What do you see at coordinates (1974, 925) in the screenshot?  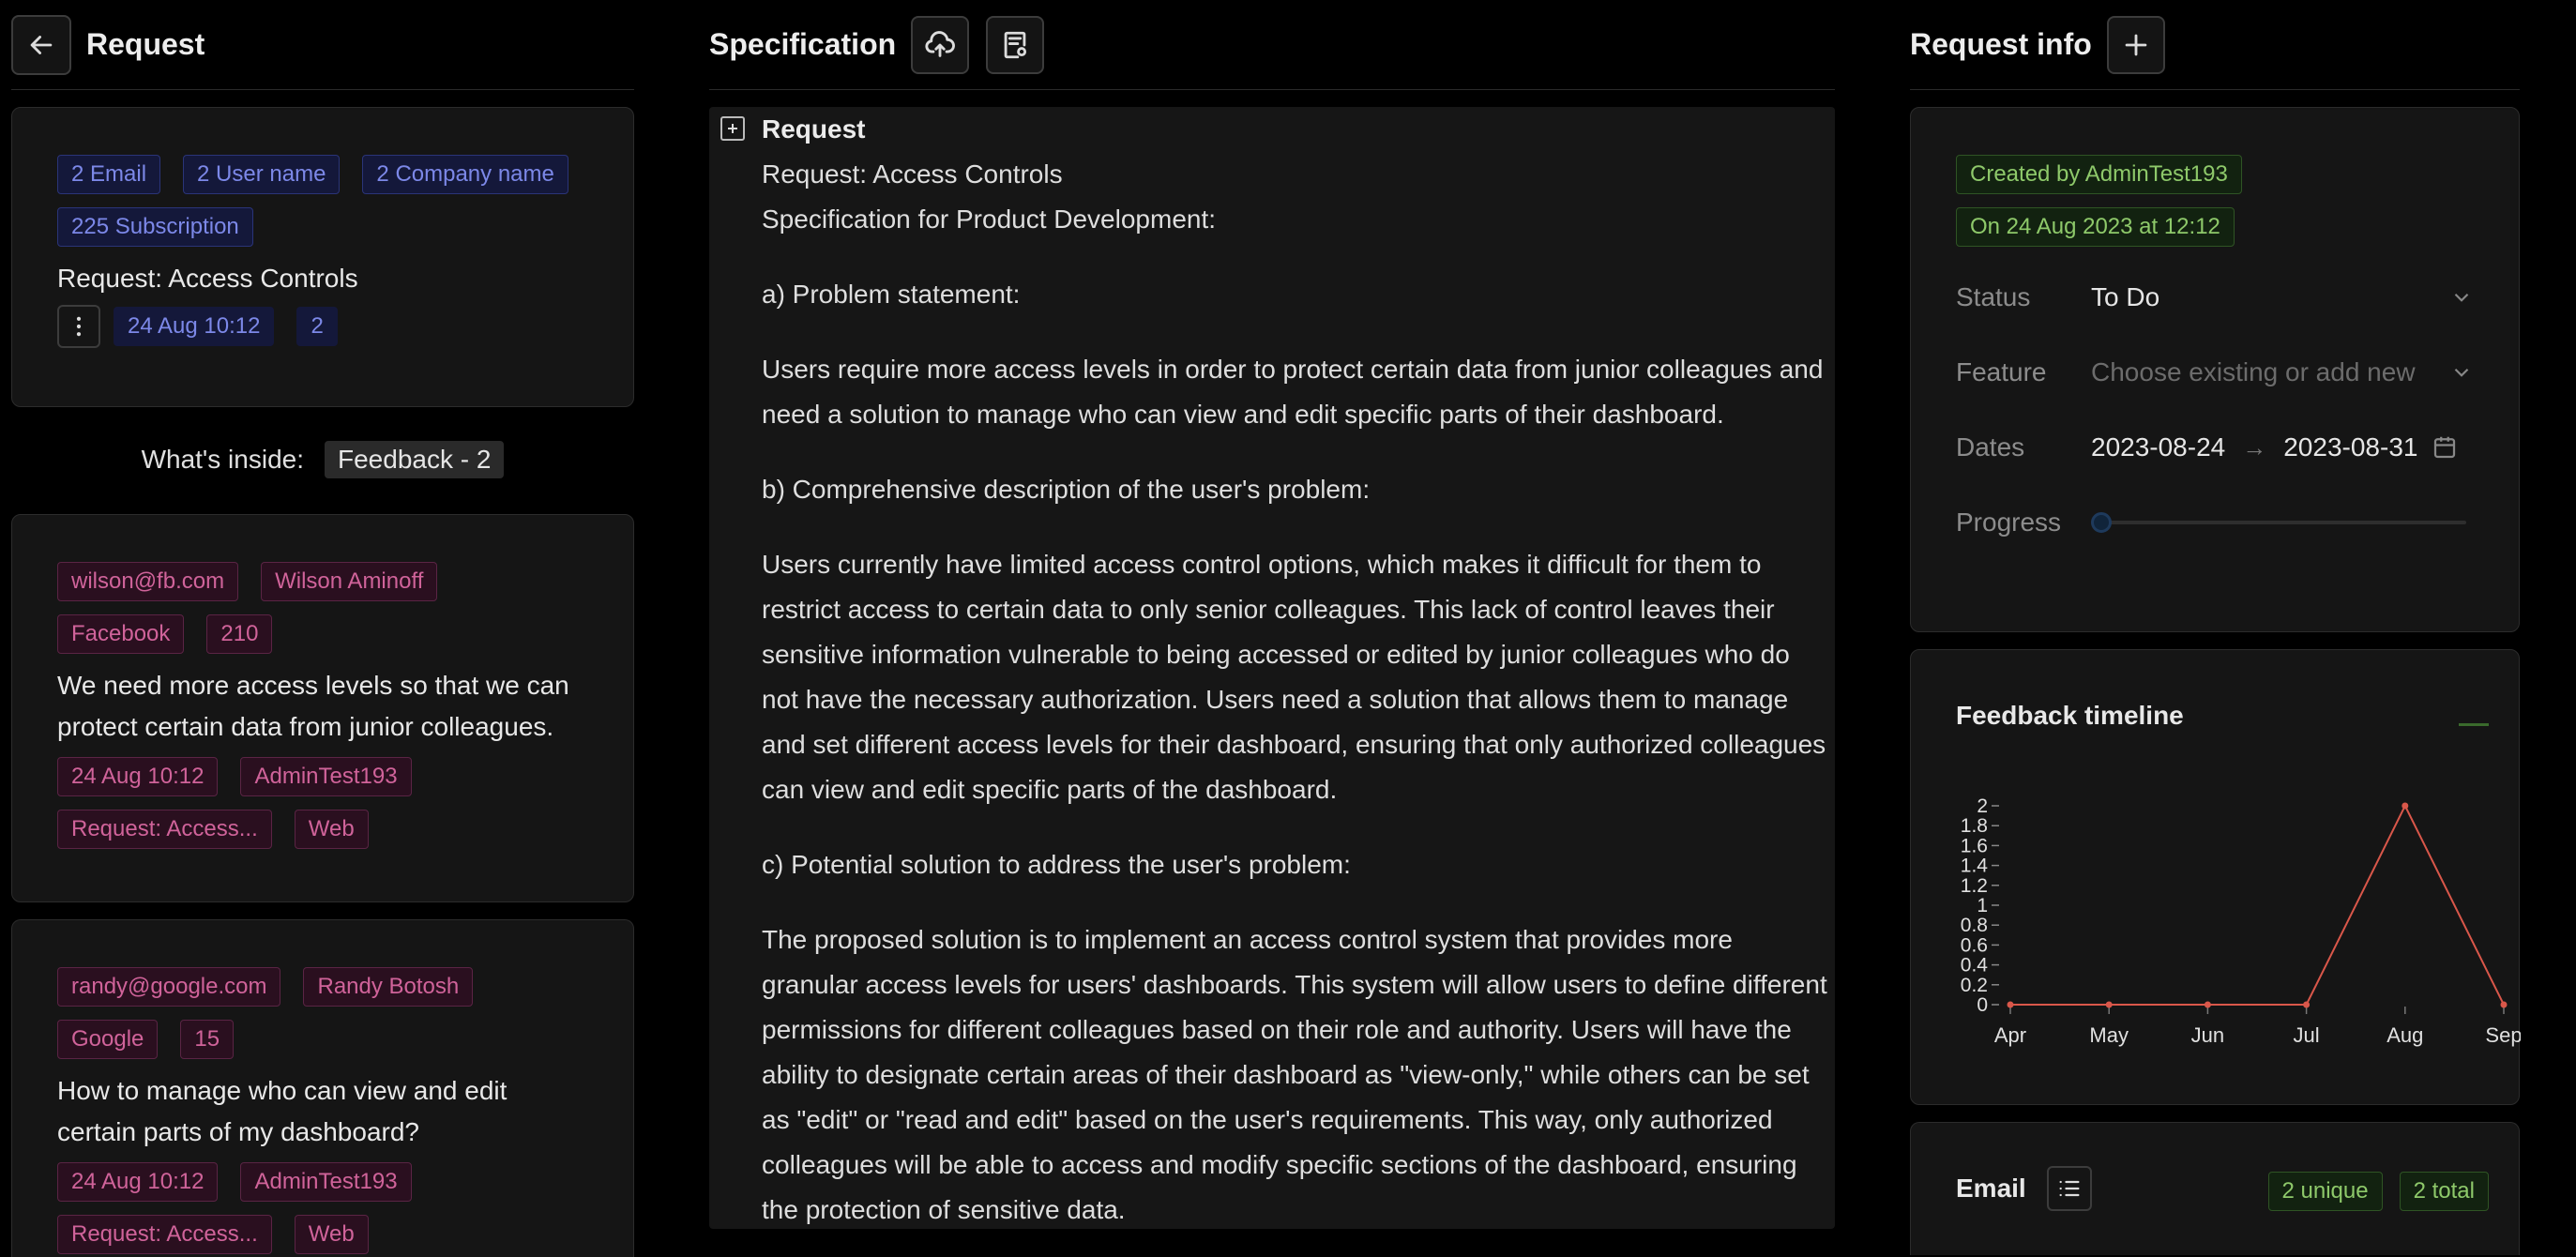 I see `y-tick-label: 0.8` at bounding box center [1974, 925].